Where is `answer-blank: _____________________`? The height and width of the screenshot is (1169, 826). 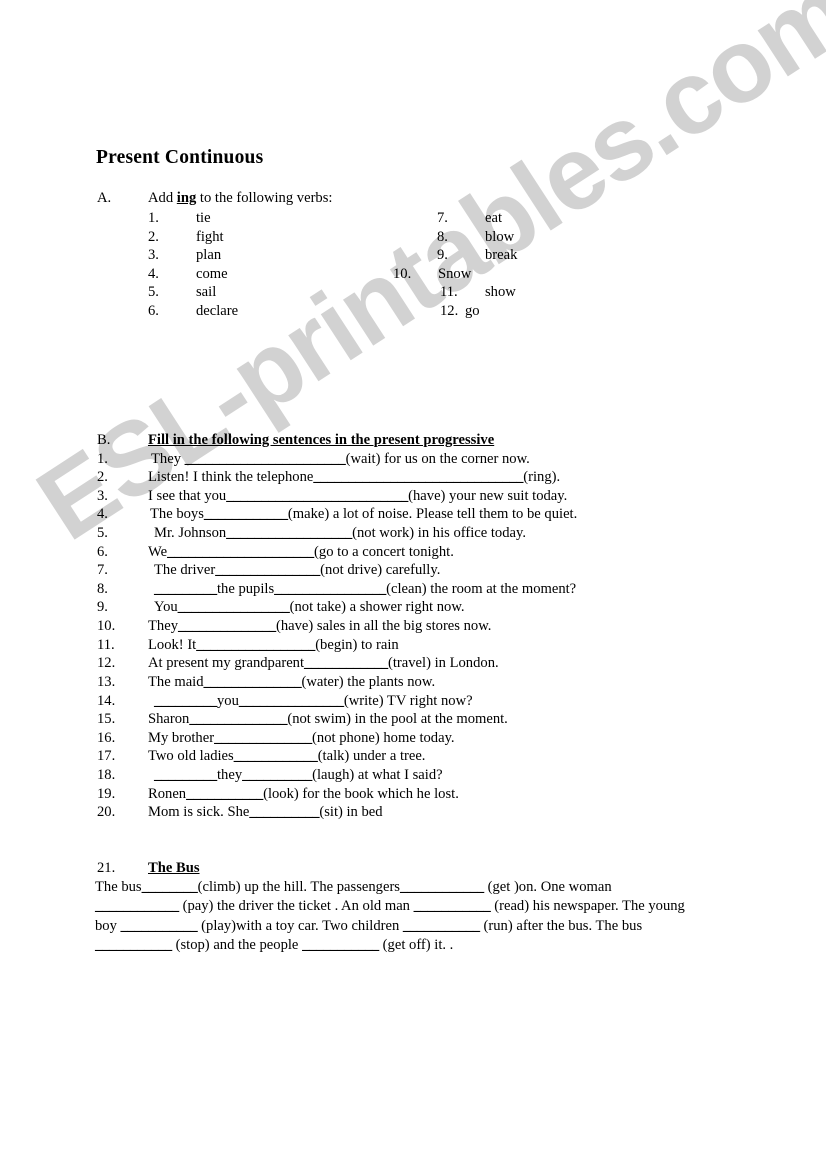 answer-blank: _____________________ is located at coordinates (240, 552).